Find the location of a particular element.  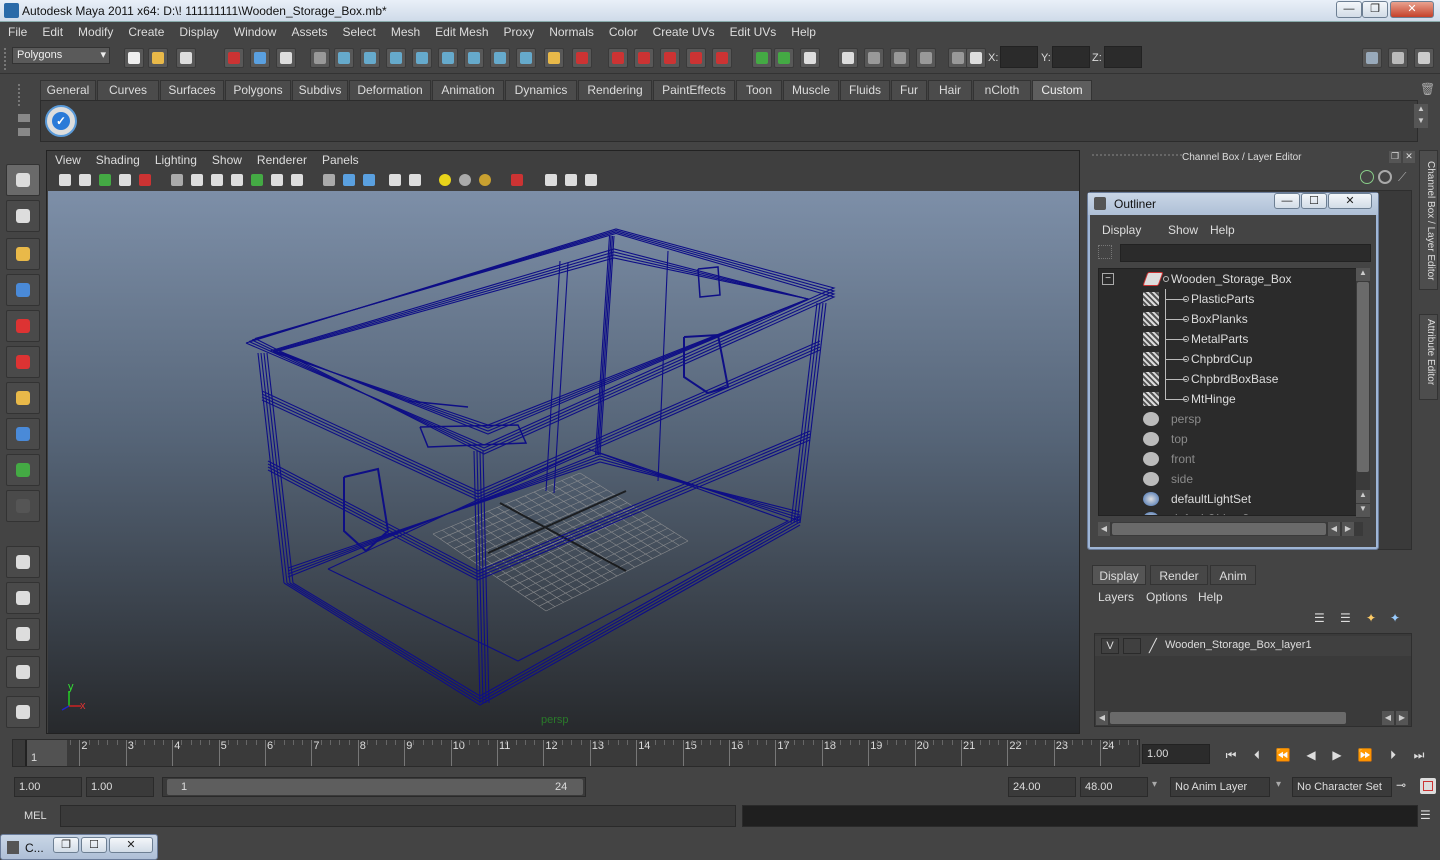

scroll-right-icon: ▶ is located at coordinates (1348, 529).